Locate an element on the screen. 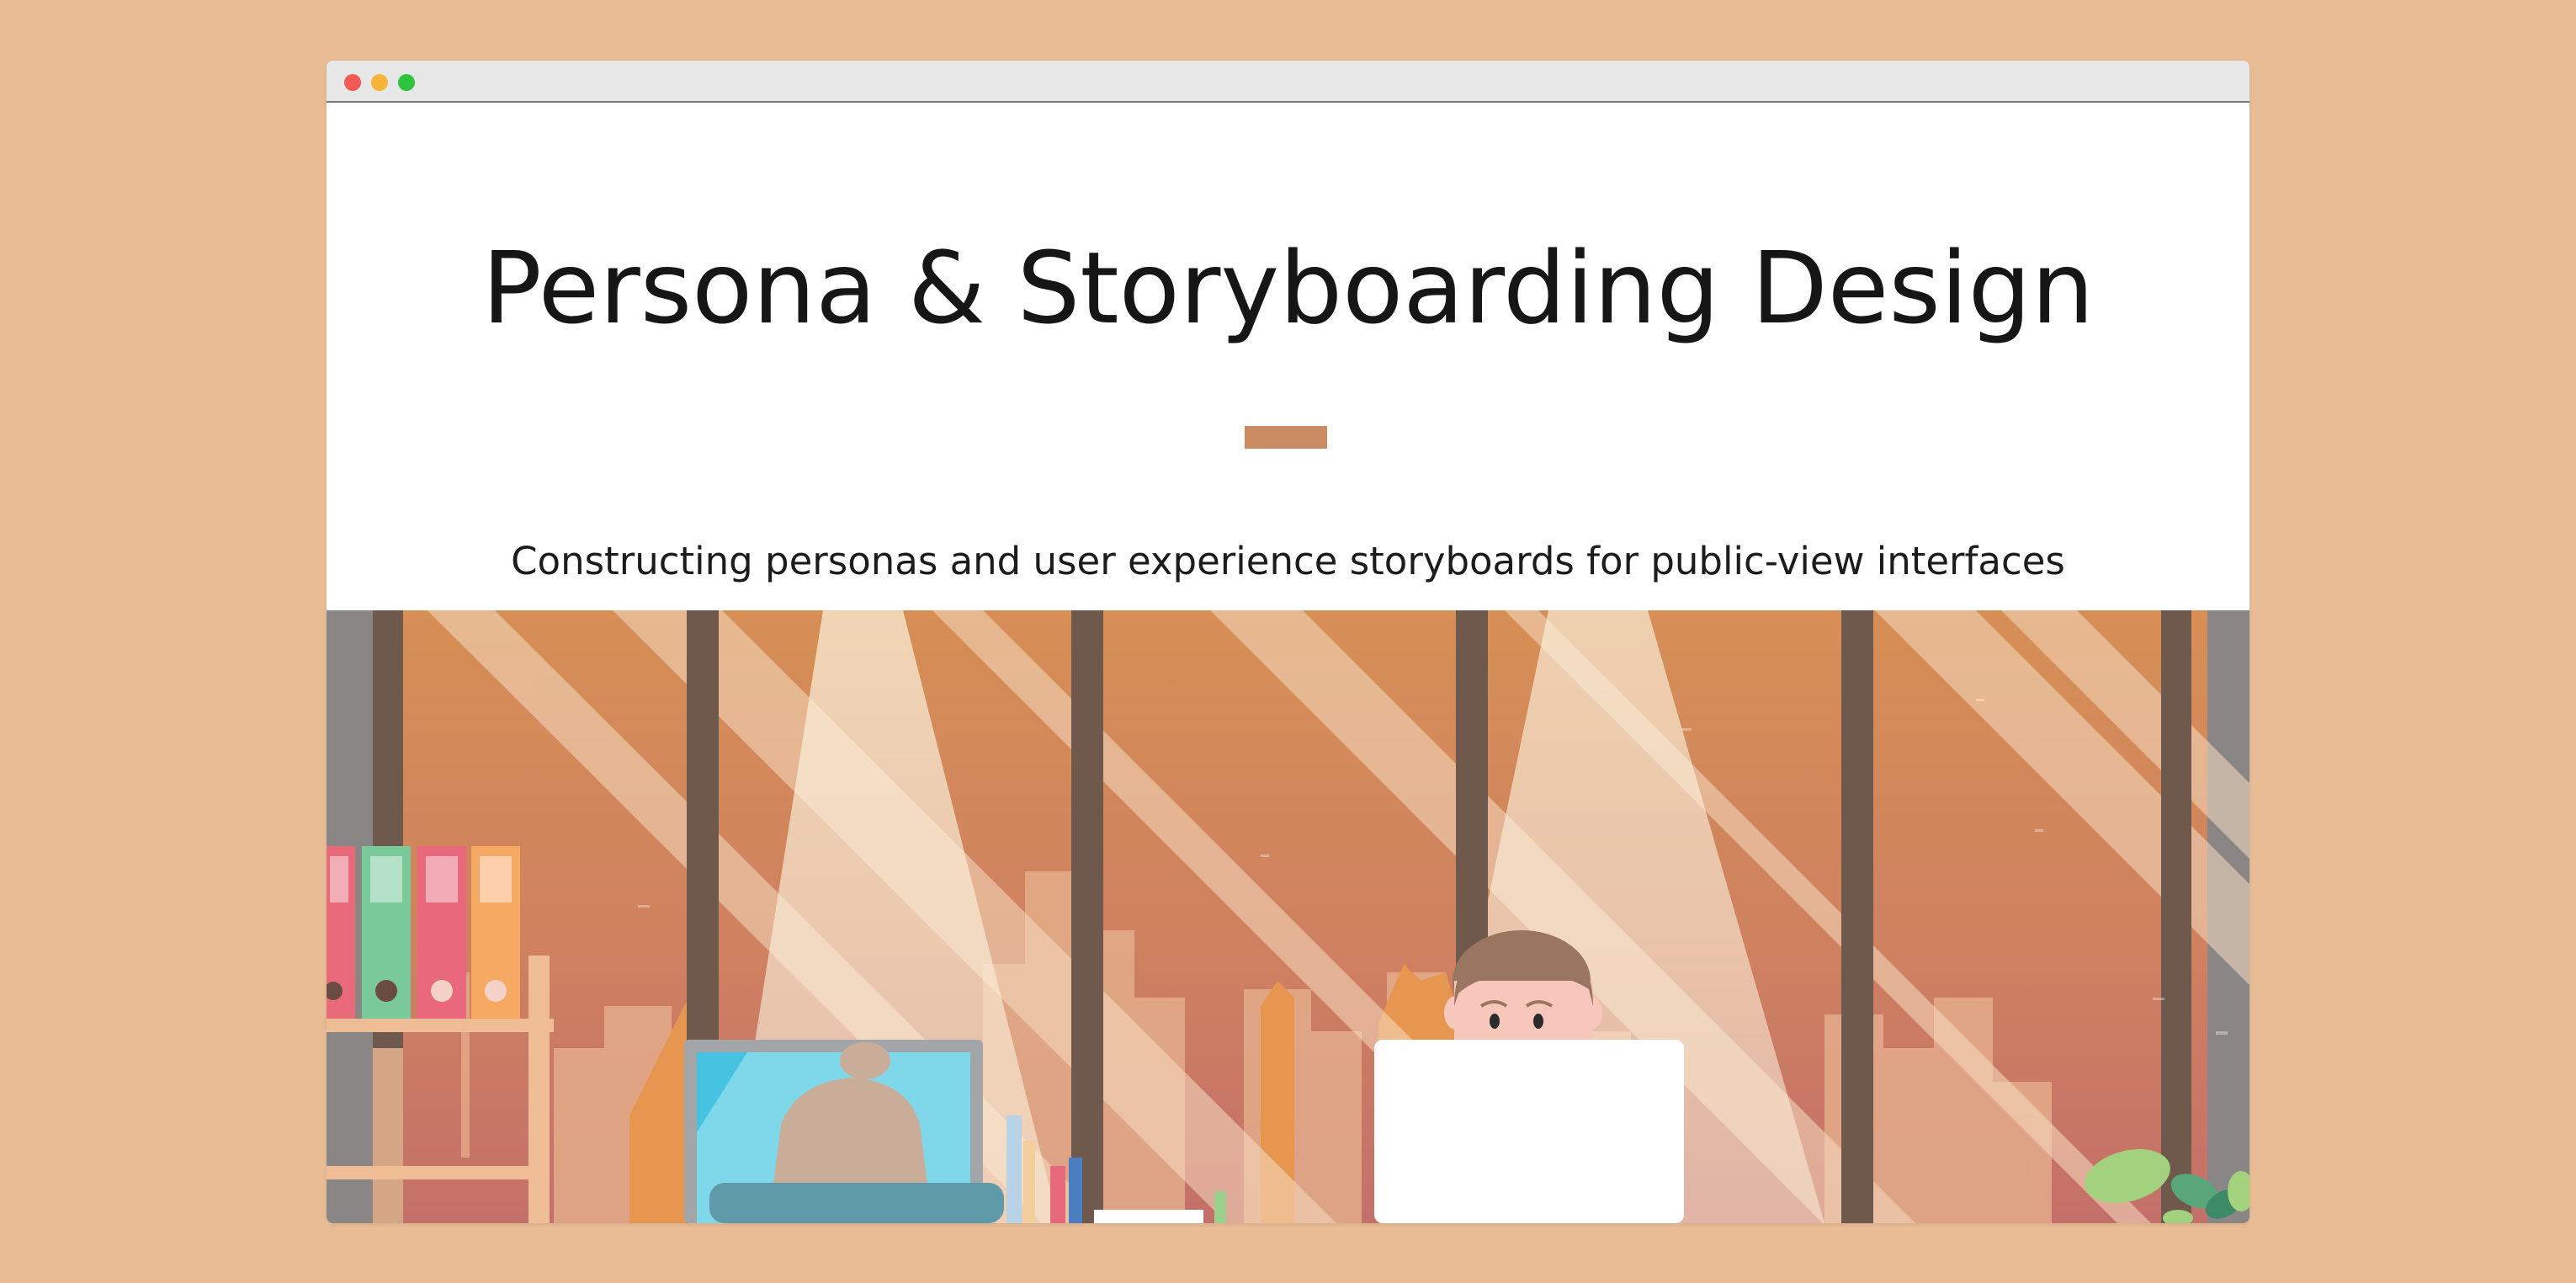 This screenshot has width=2576, height=1283. accent-divider is located at coordinates (1286, 437).